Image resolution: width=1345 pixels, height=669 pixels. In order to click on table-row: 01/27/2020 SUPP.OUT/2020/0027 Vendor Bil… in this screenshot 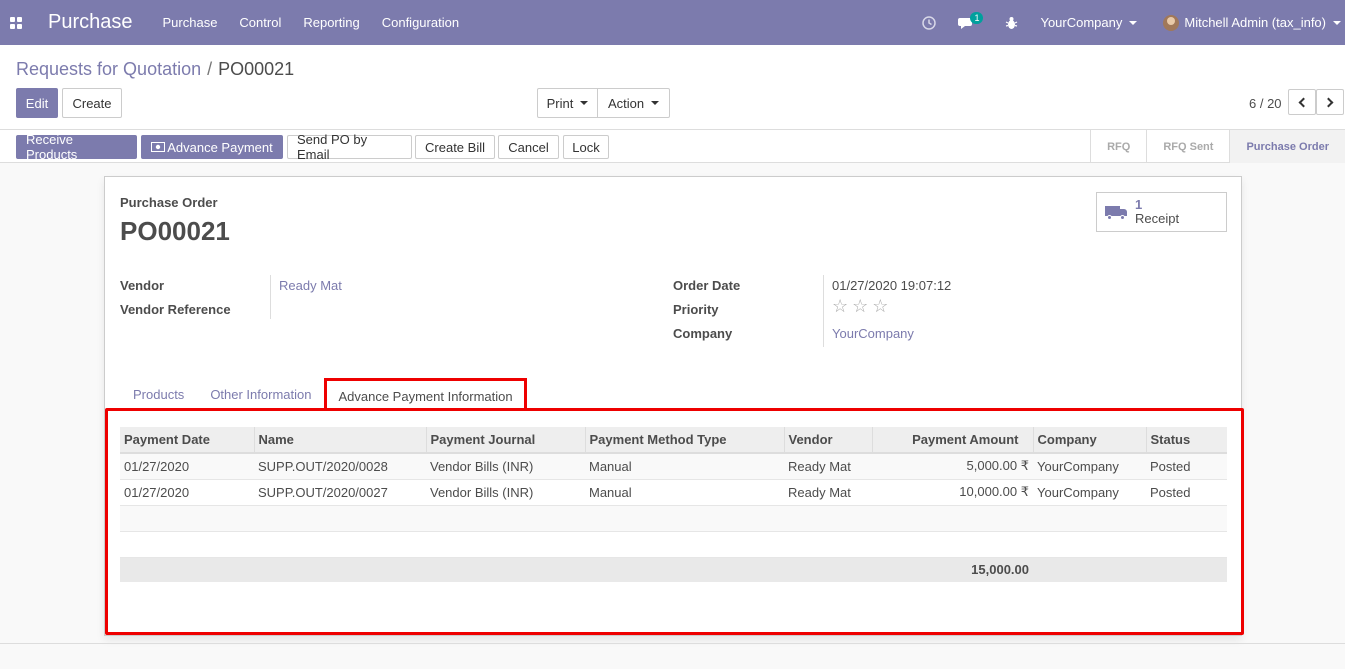, I will do `click(673, 492)`.